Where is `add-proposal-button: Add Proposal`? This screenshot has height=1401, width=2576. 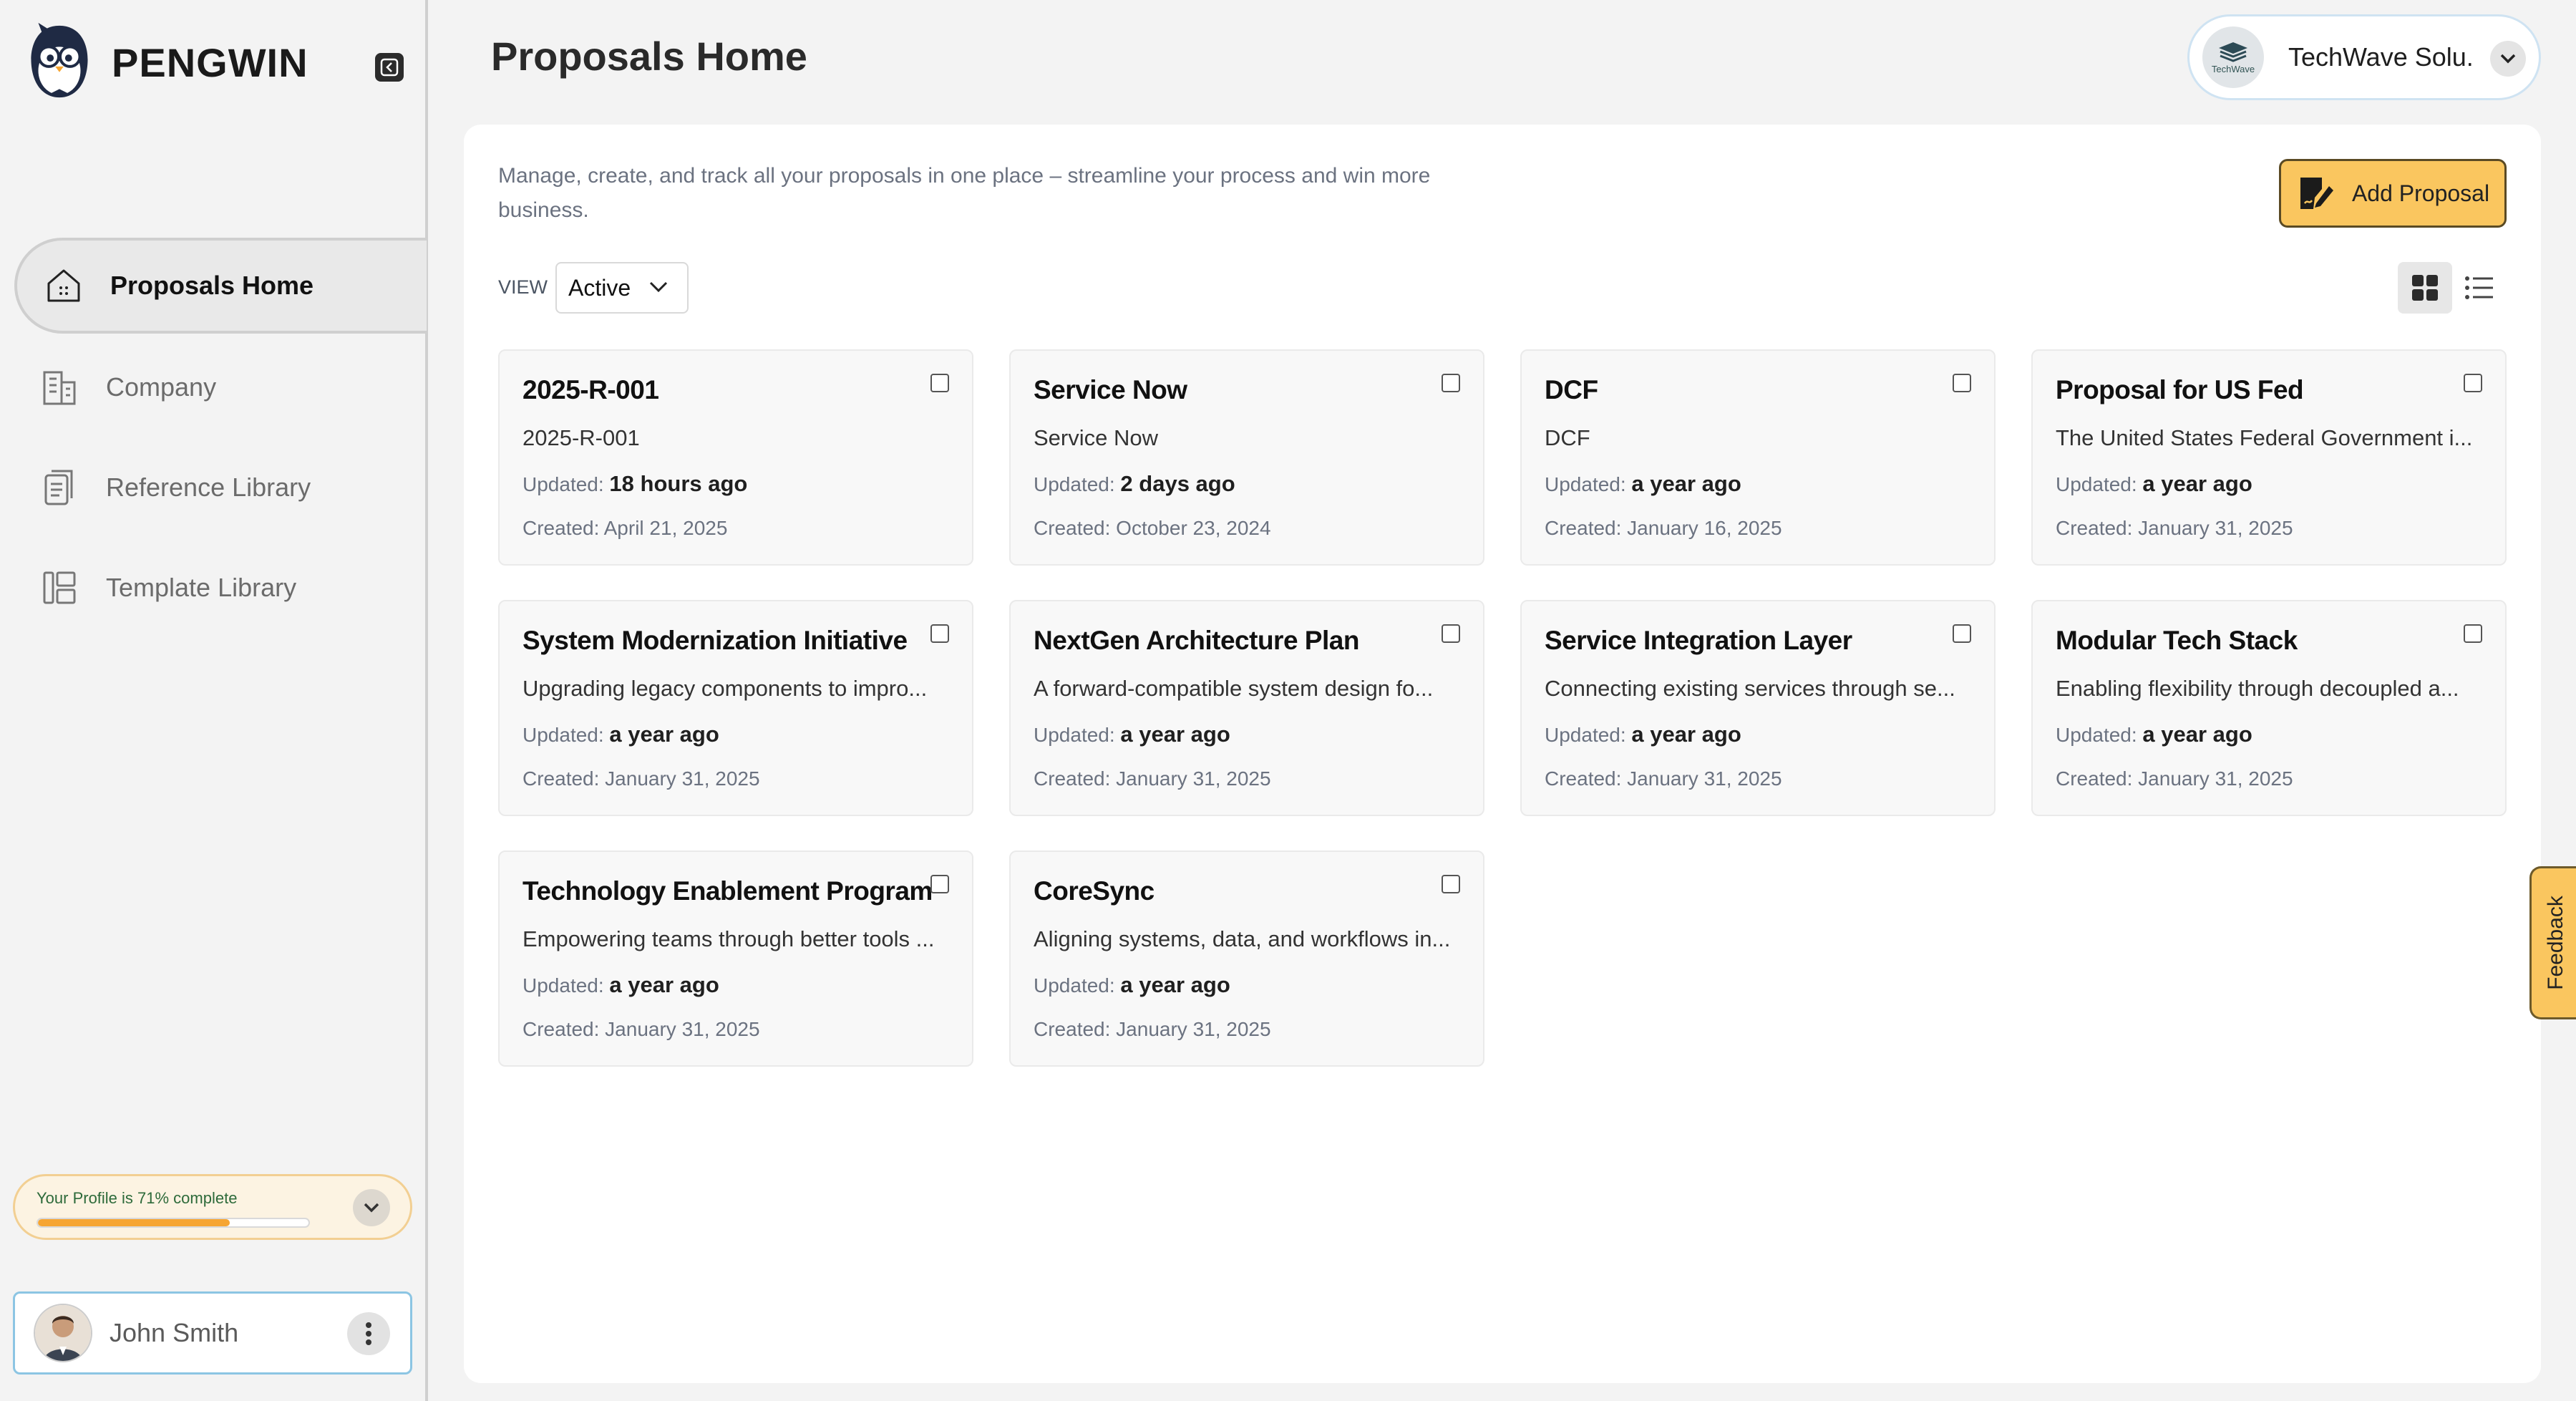
add-proposal-button: Add Proposal is located at coordinates (2393, 194).